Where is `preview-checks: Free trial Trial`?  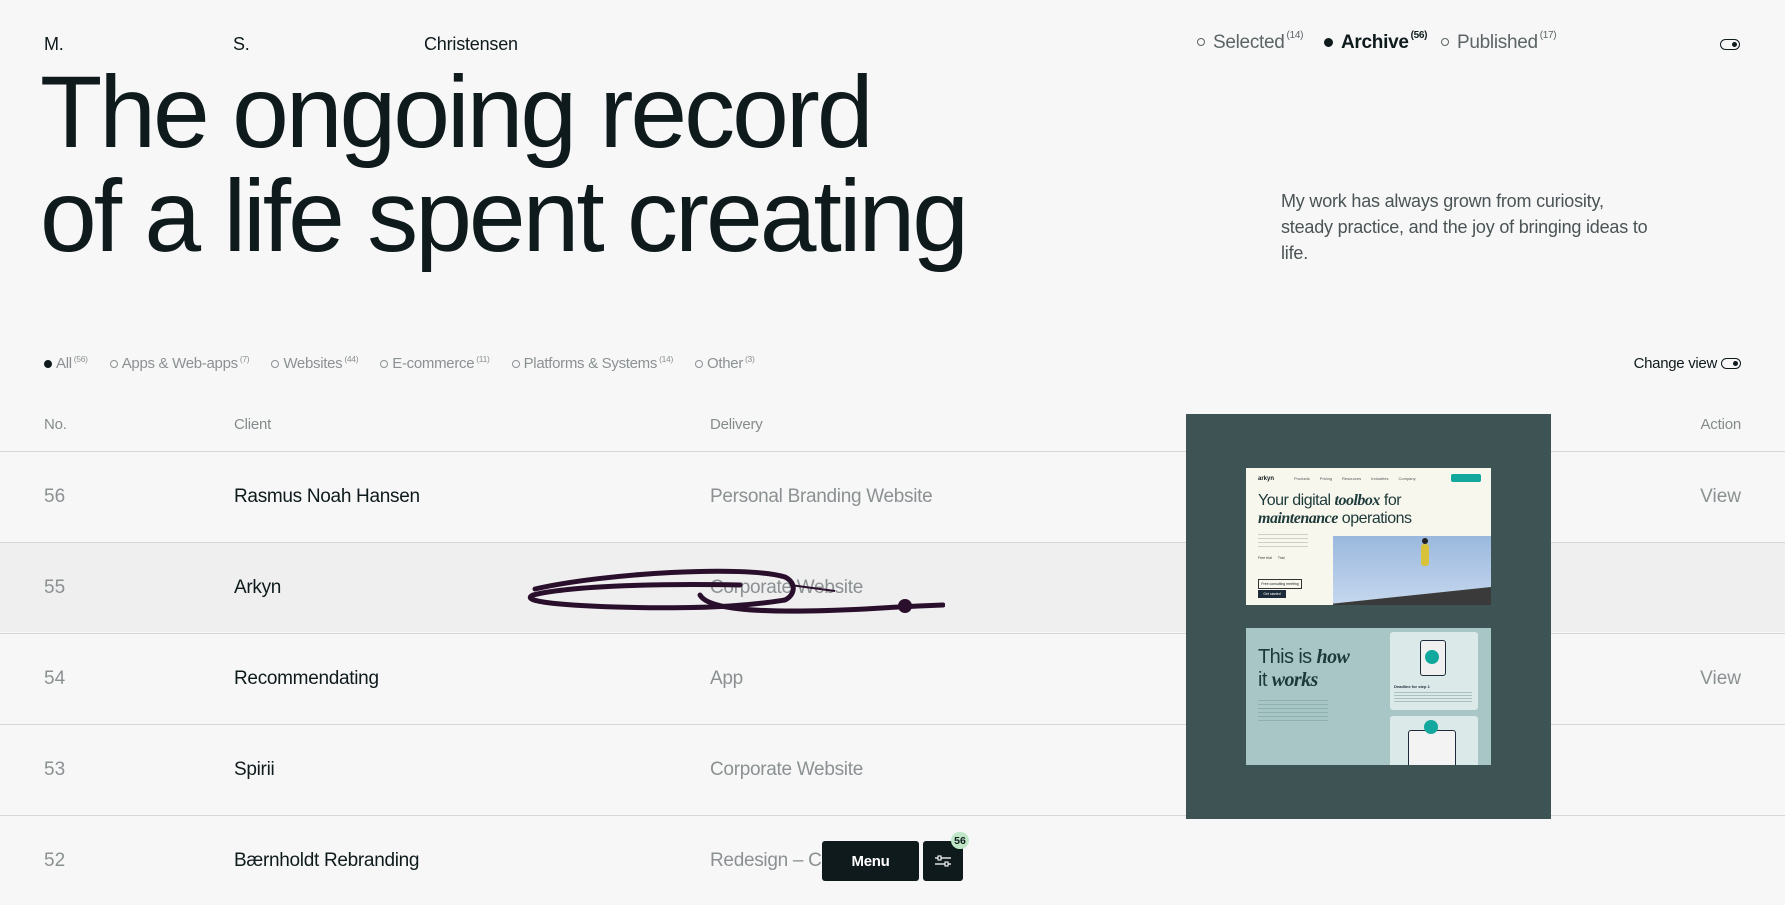 preview-checks: Free trial Trial is located at coordinates (1271, 558).